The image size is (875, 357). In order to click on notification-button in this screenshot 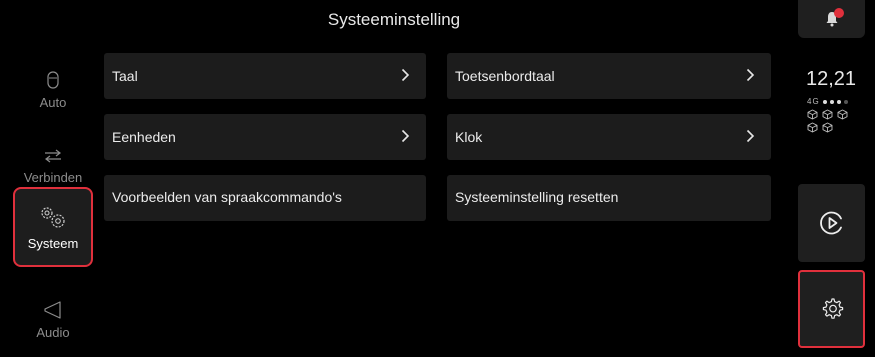, I will do `click(831, 19)`.